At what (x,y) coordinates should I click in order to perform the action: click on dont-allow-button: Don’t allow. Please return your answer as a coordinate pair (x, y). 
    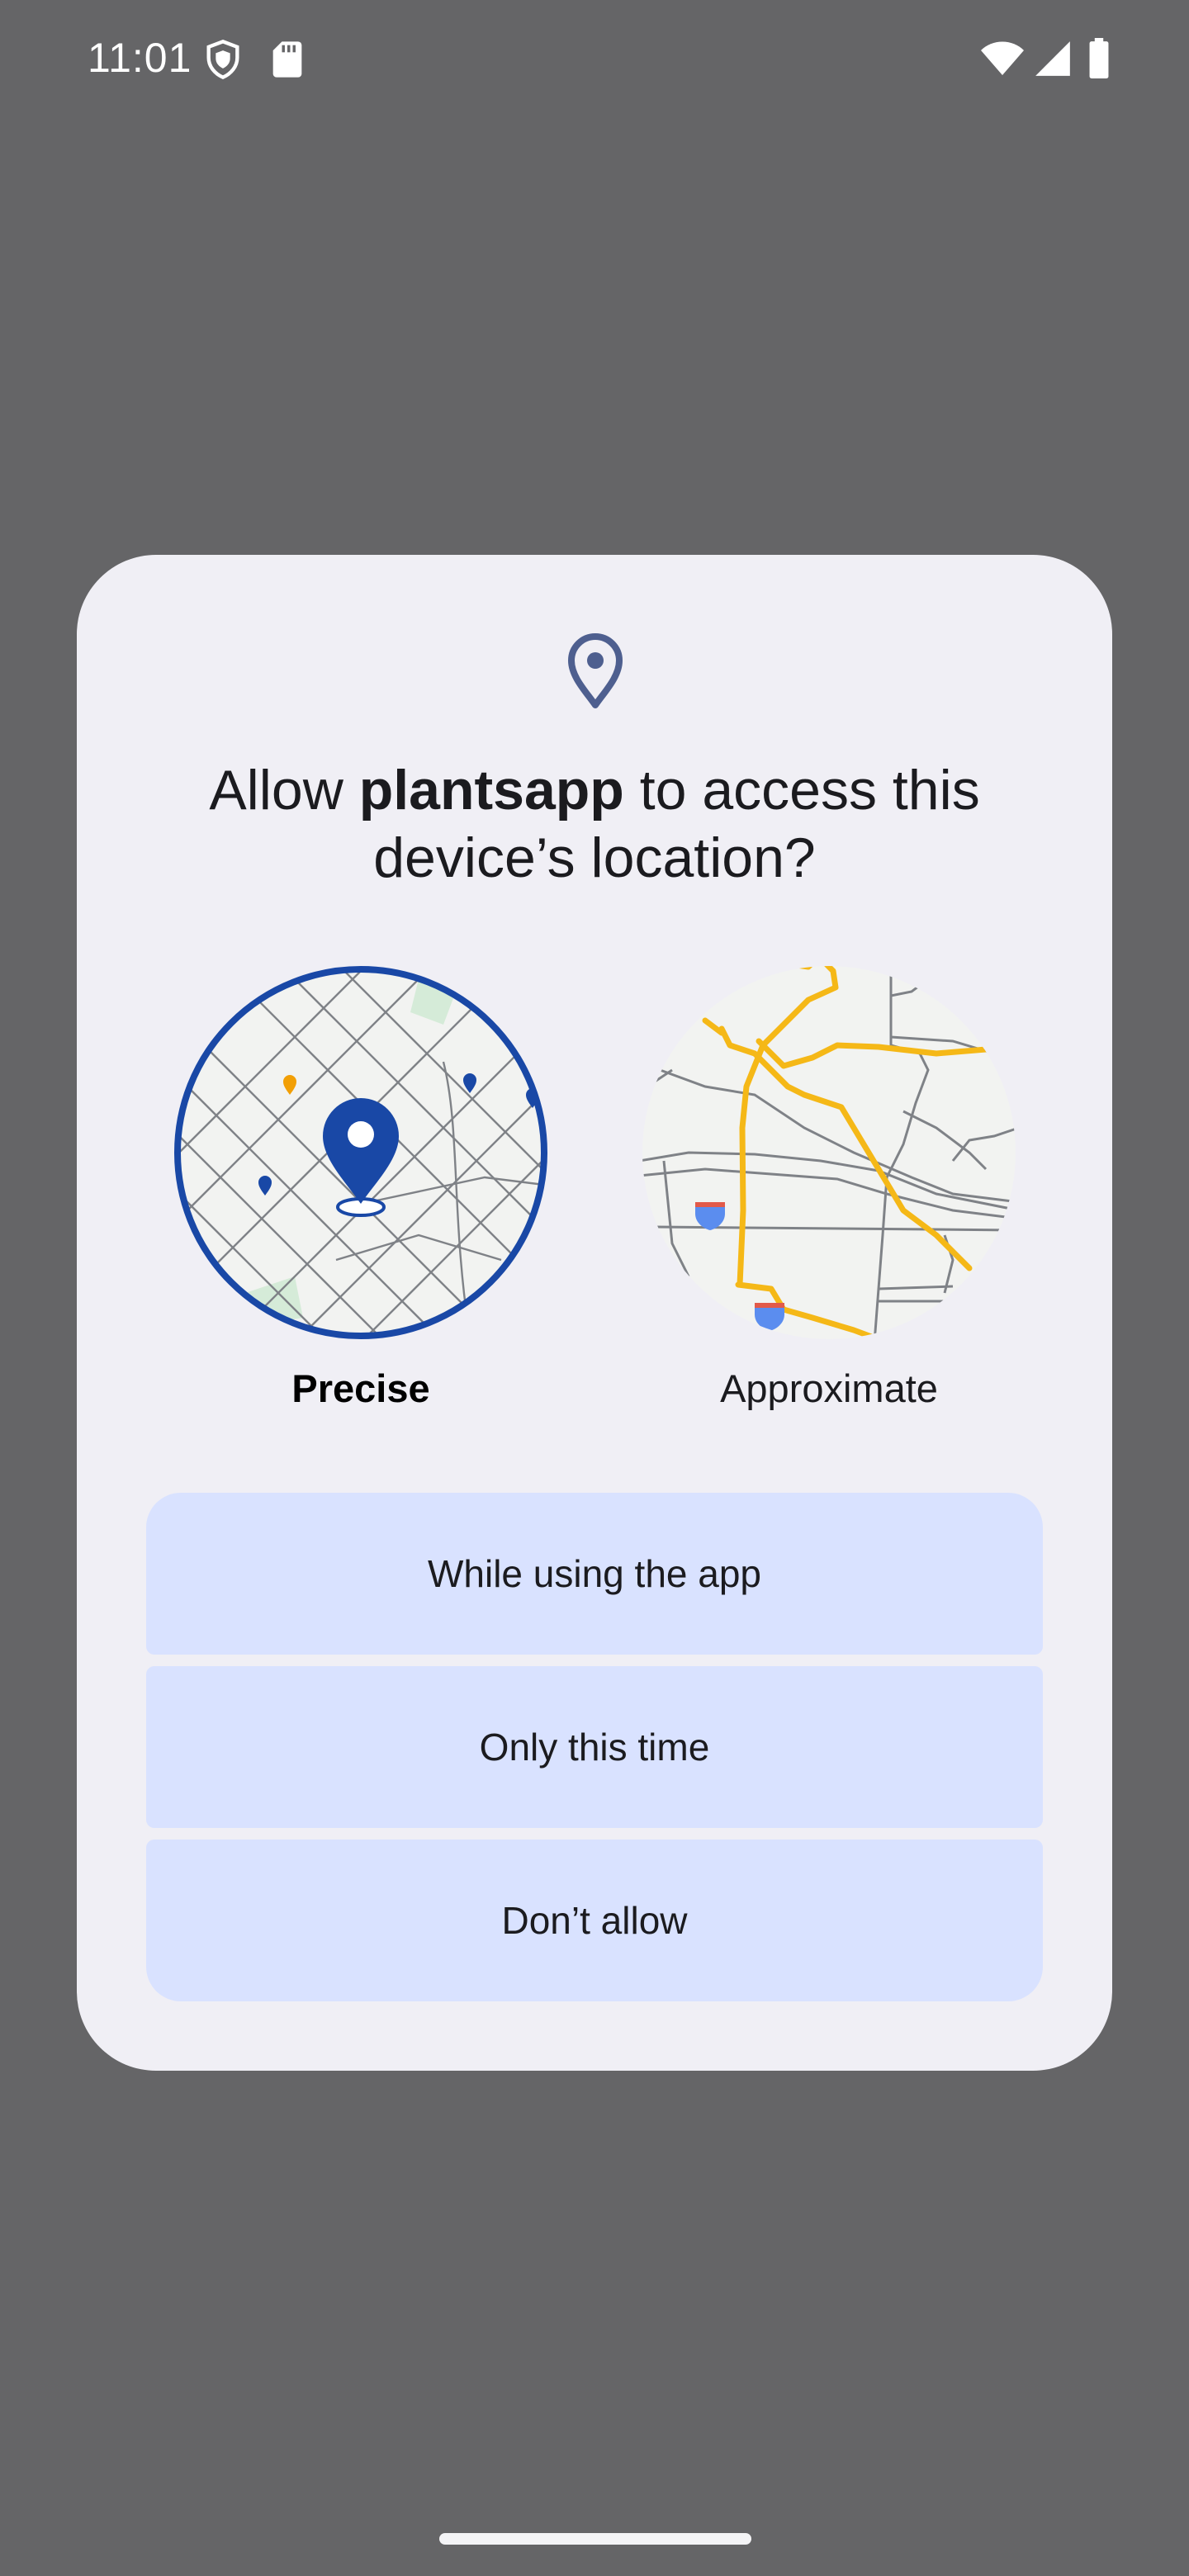
    Looking at the image, I should click on (594, 1920).